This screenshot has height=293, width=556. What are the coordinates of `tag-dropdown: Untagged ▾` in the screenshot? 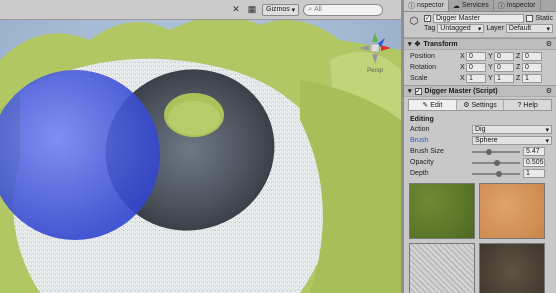 It's located at (461, 28).